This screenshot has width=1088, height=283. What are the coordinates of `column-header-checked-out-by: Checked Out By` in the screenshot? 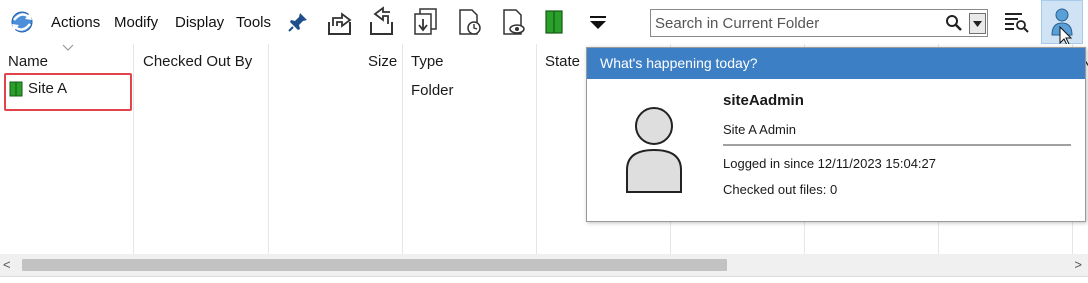 It's located at (197, 61).